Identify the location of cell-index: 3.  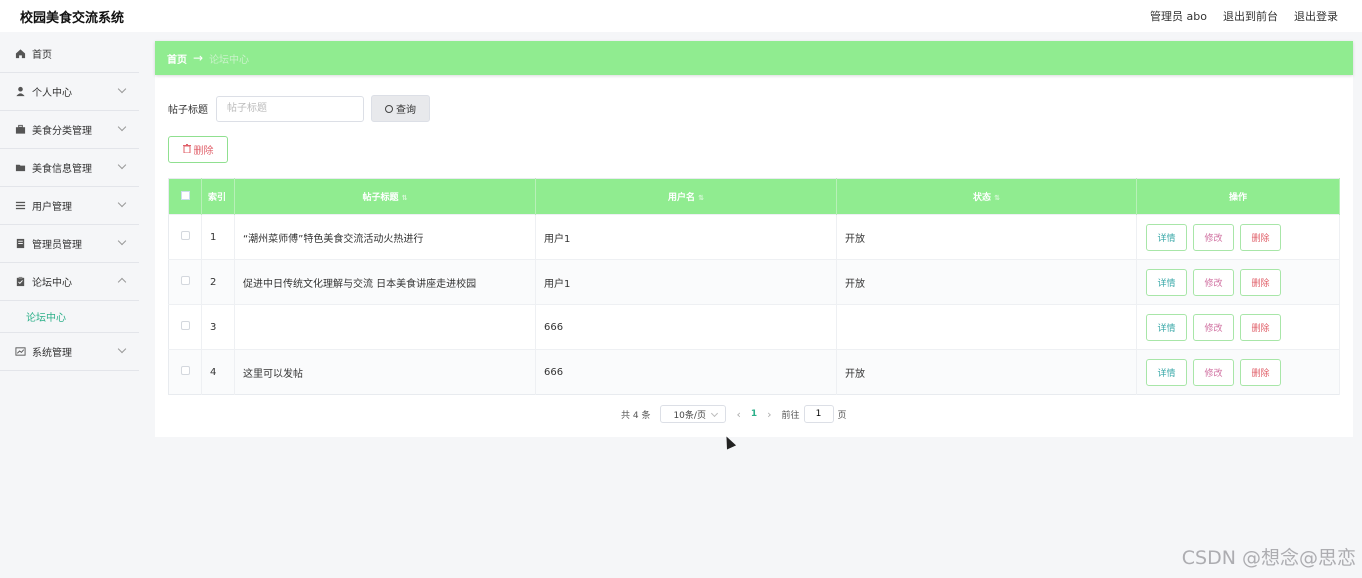
(218, 327).